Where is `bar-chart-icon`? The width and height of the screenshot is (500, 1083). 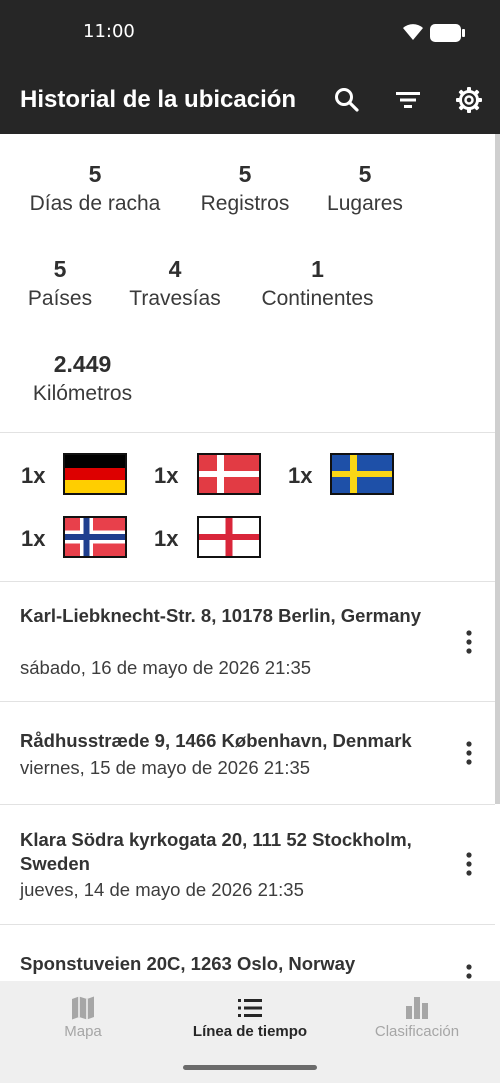 bar-chart-icon is located at coordinates (417, 1008).